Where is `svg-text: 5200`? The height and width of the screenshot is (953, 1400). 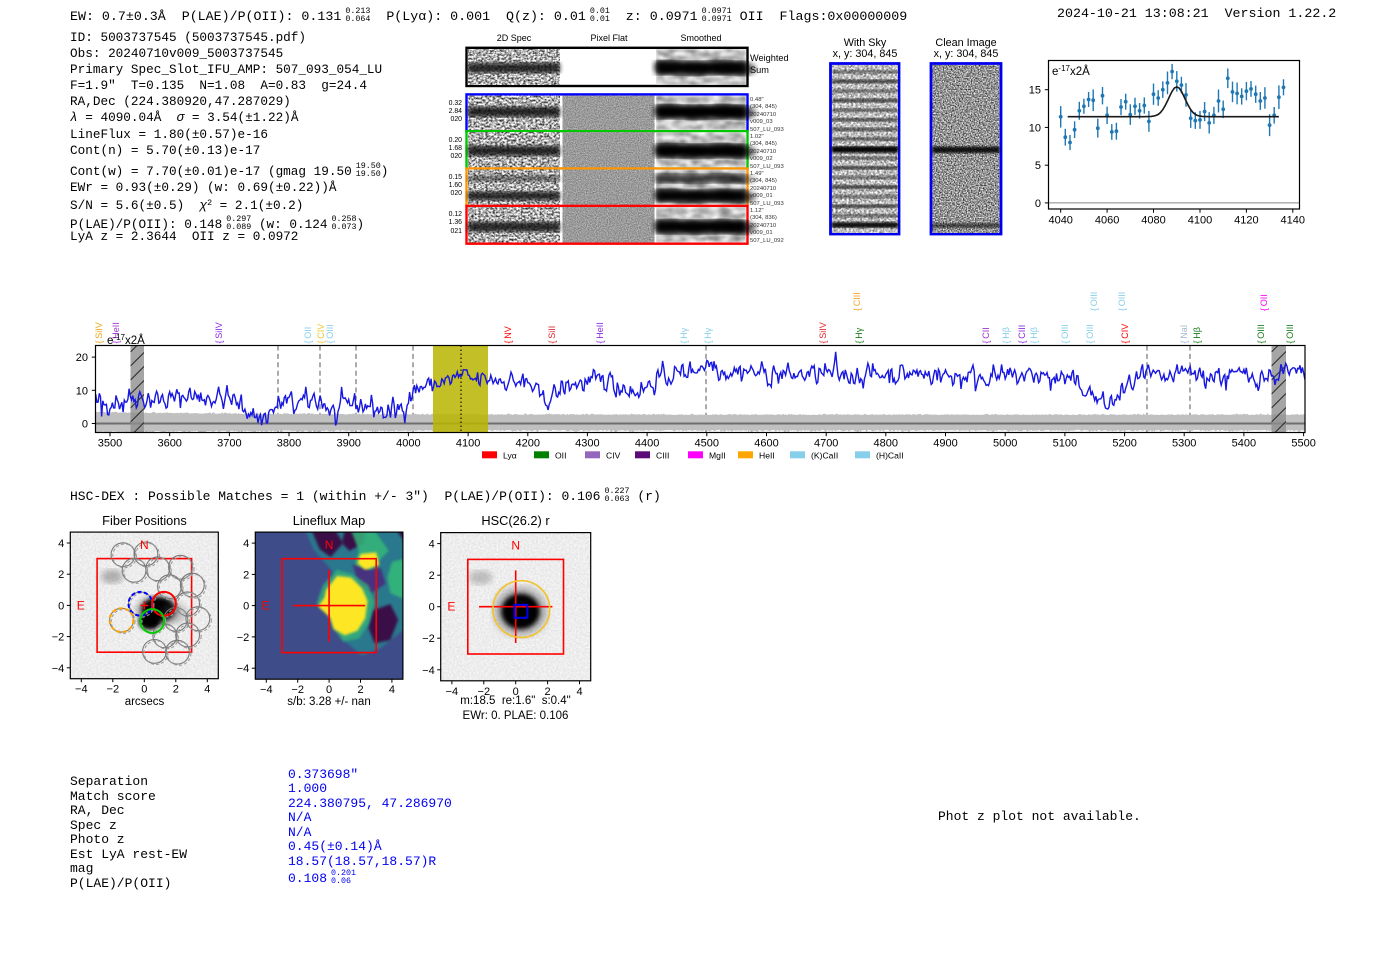
svg-text: 5200 is located at coordinates (1124, 444).